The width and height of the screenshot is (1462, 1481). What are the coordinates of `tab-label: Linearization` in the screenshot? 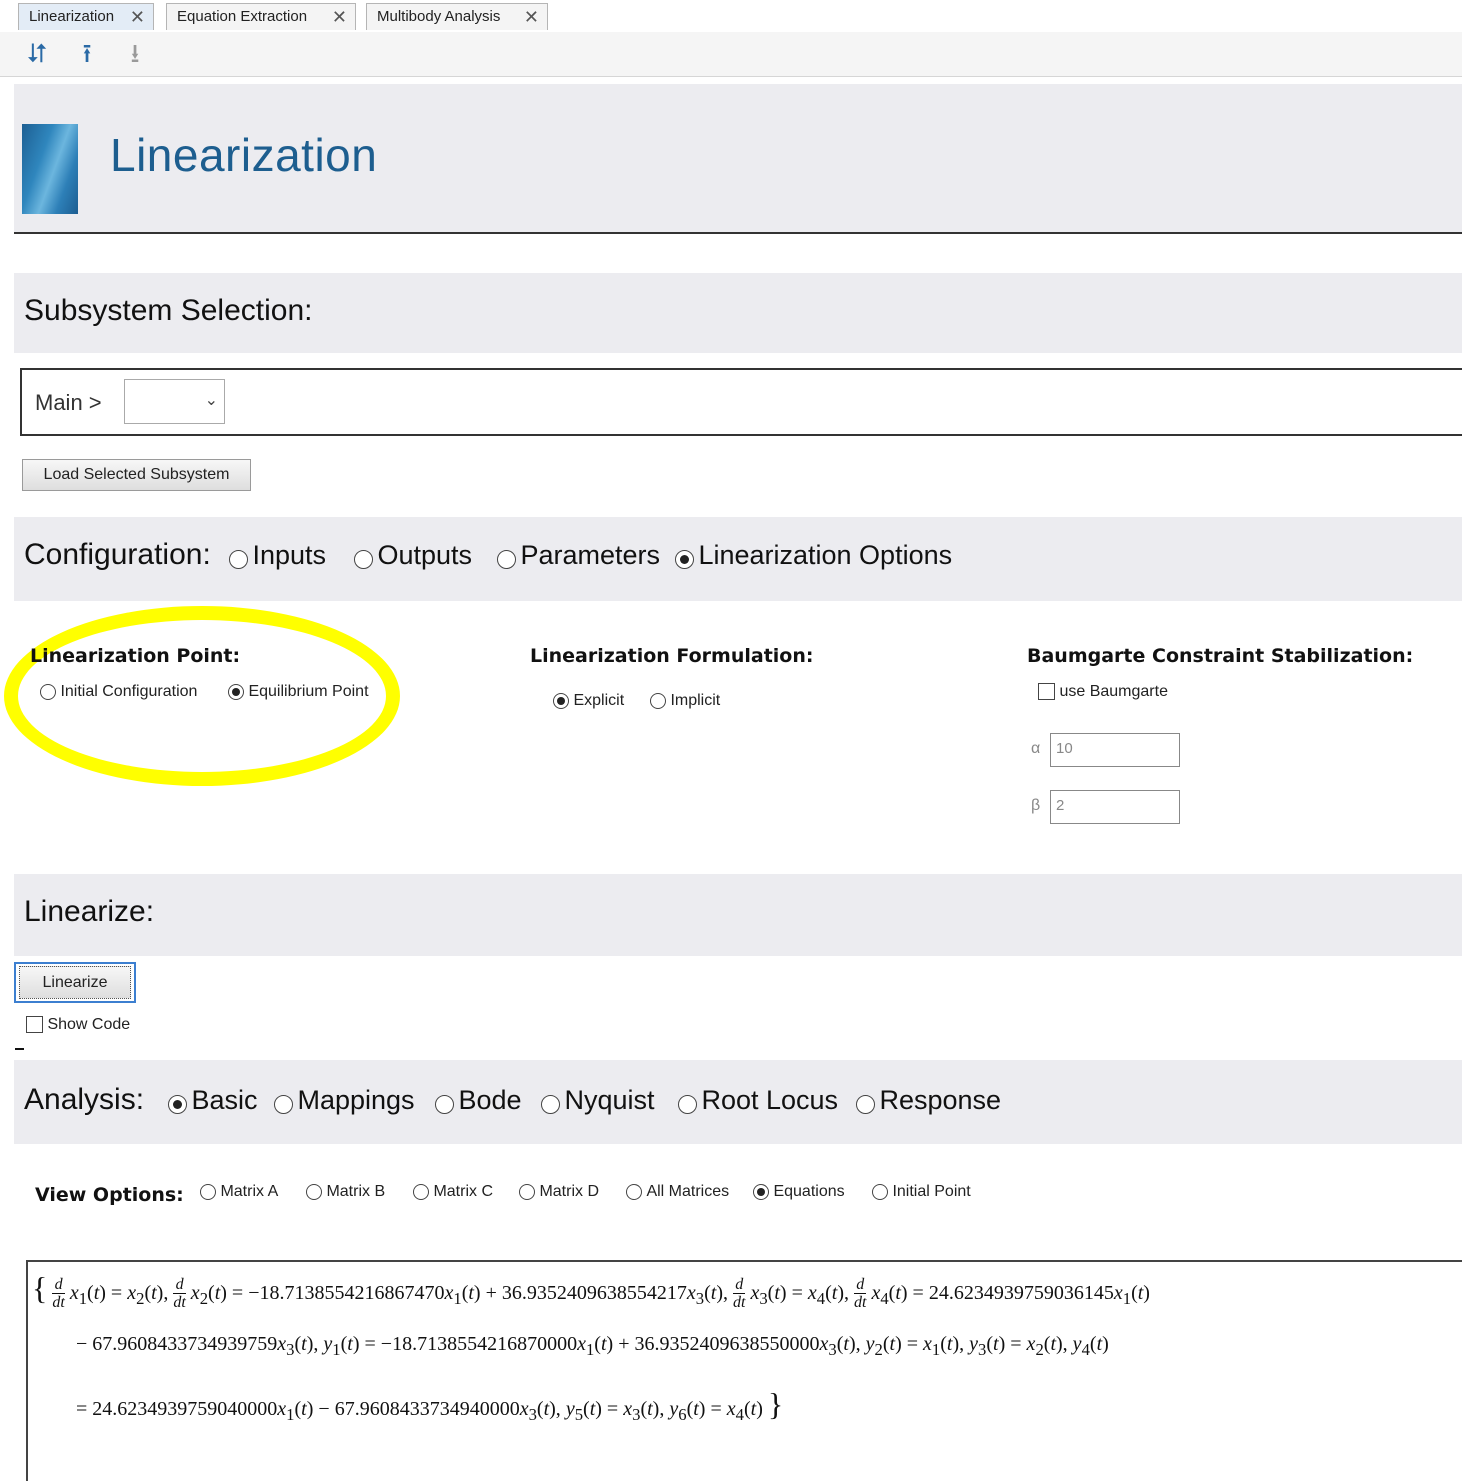 It's located at (72, 16).